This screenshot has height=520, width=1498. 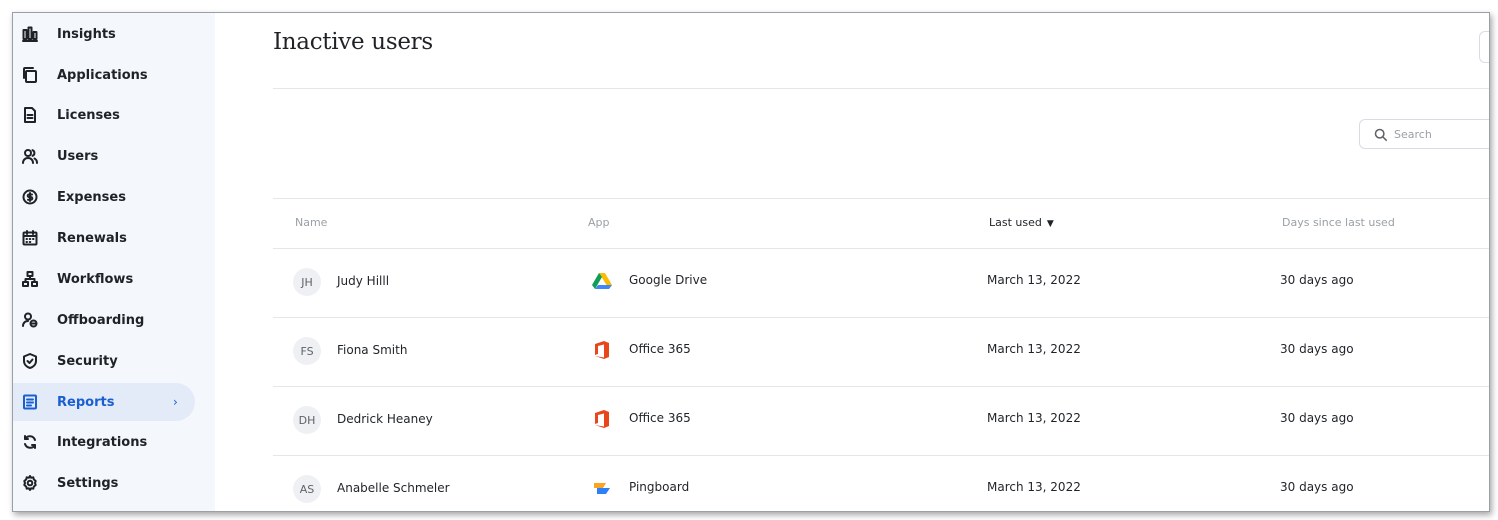 I want to click on sidebar-item-expenses: Expenses, so click(x=104, y=197).